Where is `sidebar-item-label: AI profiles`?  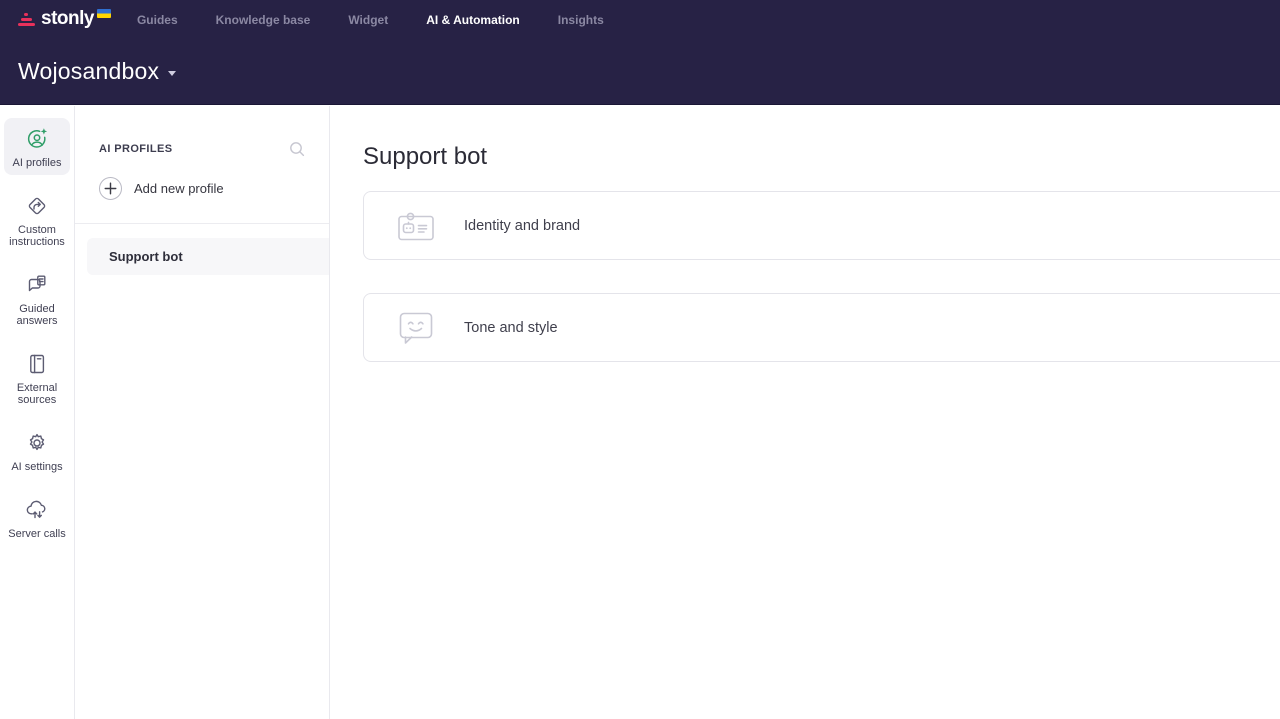 sidebar-item-label: AI profiles is located at coordinates (37, 163).